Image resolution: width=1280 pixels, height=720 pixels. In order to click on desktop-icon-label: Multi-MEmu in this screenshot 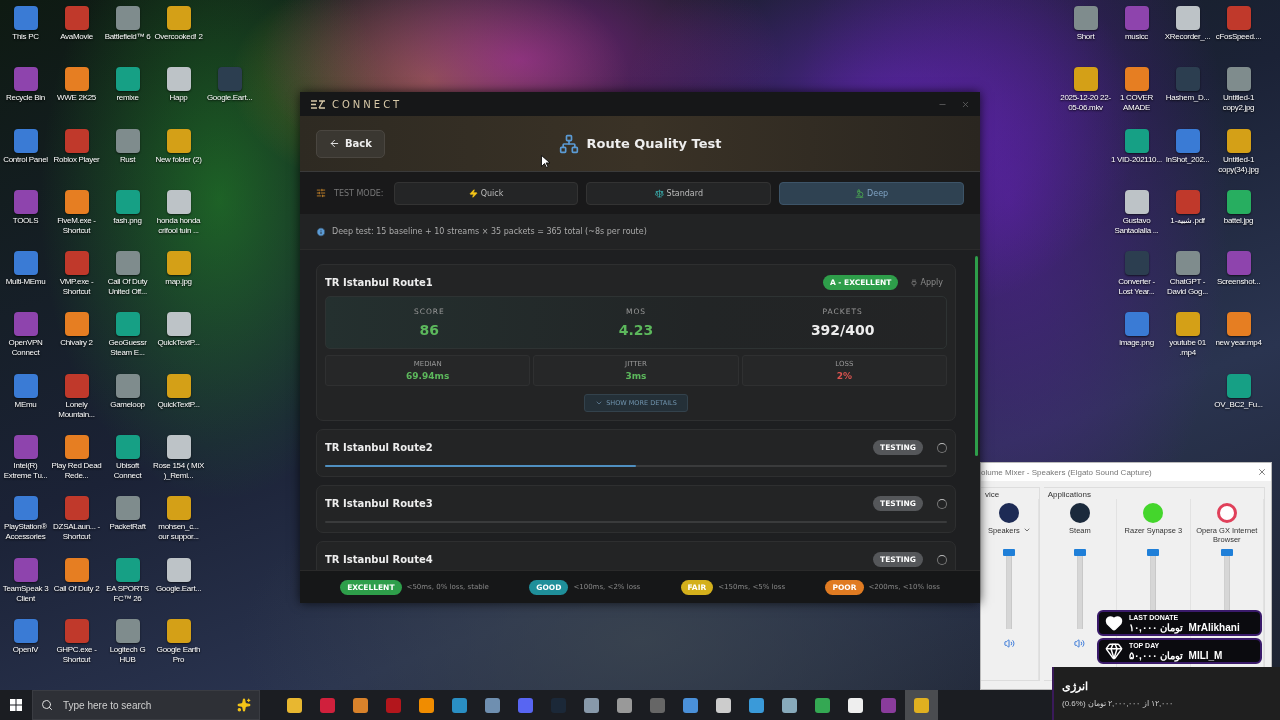, I will do `click(25, 282)`.